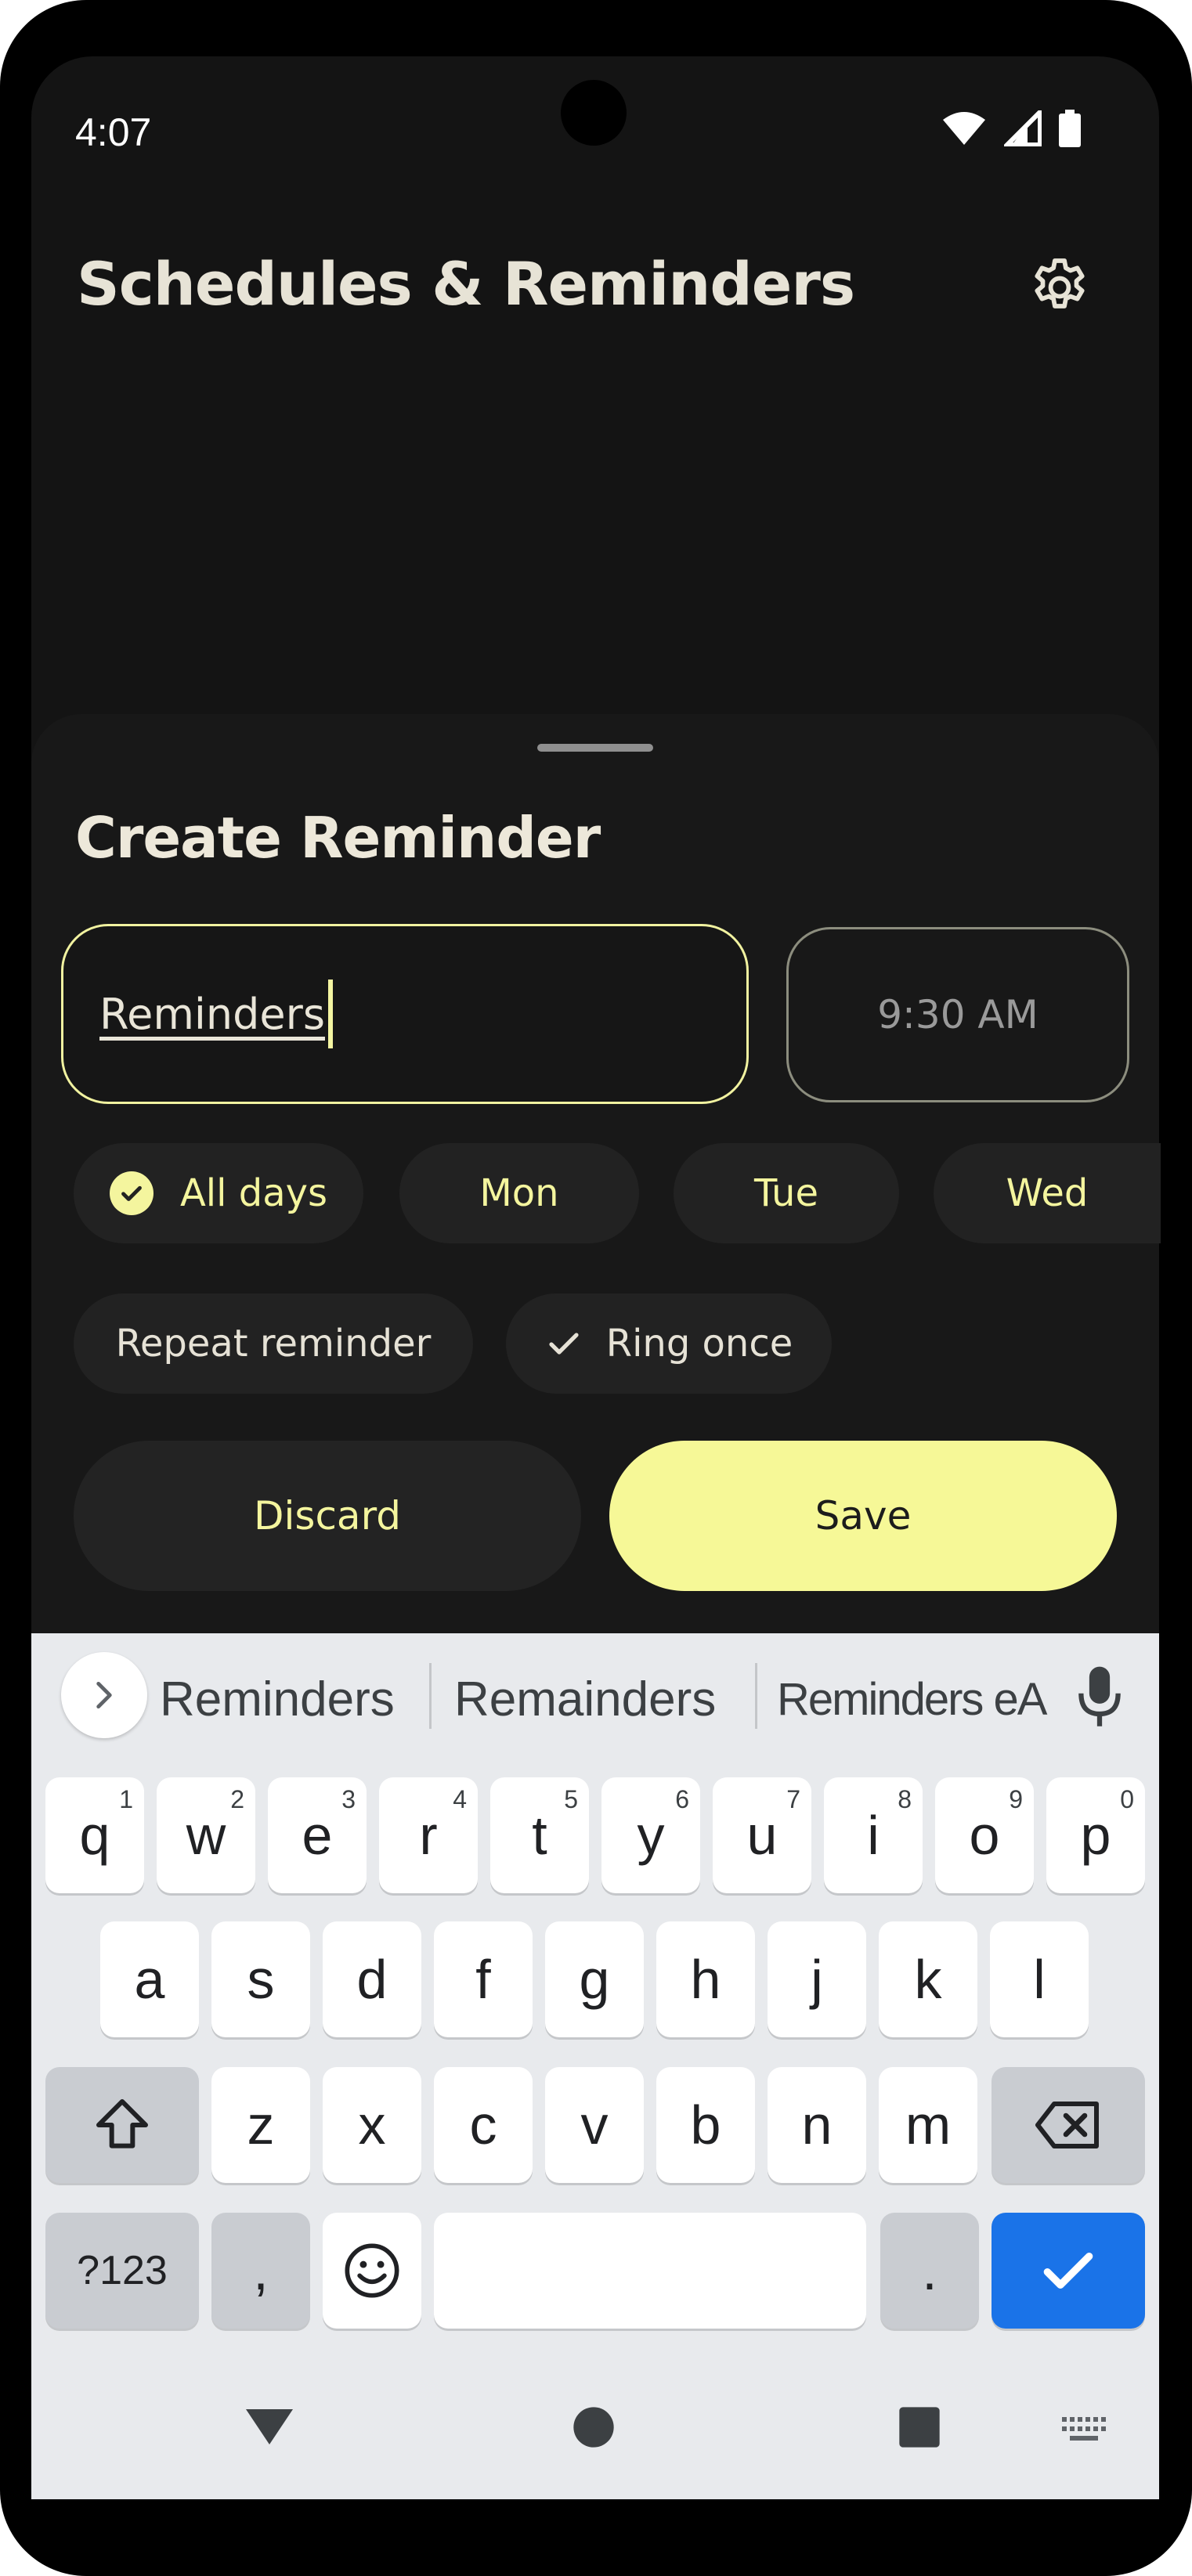  I want to click on key-label: u, so click(762, 1836).